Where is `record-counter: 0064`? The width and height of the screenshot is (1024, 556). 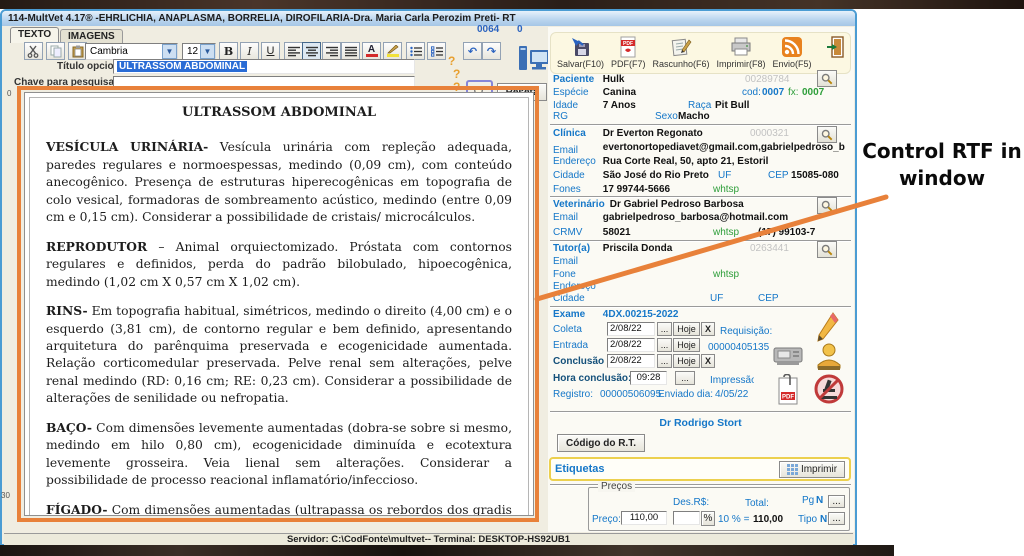
record-counter: 0064 is located at coordinates (488, 29).